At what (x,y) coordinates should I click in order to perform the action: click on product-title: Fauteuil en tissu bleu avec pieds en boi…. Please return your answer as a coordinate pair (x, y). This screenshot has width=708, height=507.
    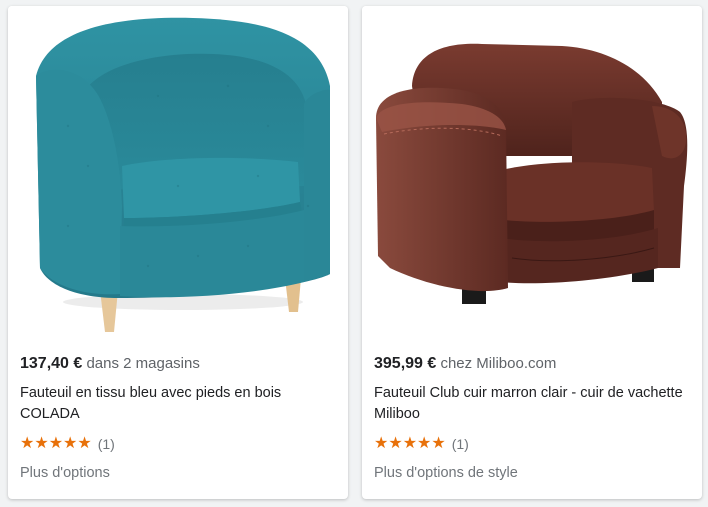
    Looking at the image, I should click on (178, 404).